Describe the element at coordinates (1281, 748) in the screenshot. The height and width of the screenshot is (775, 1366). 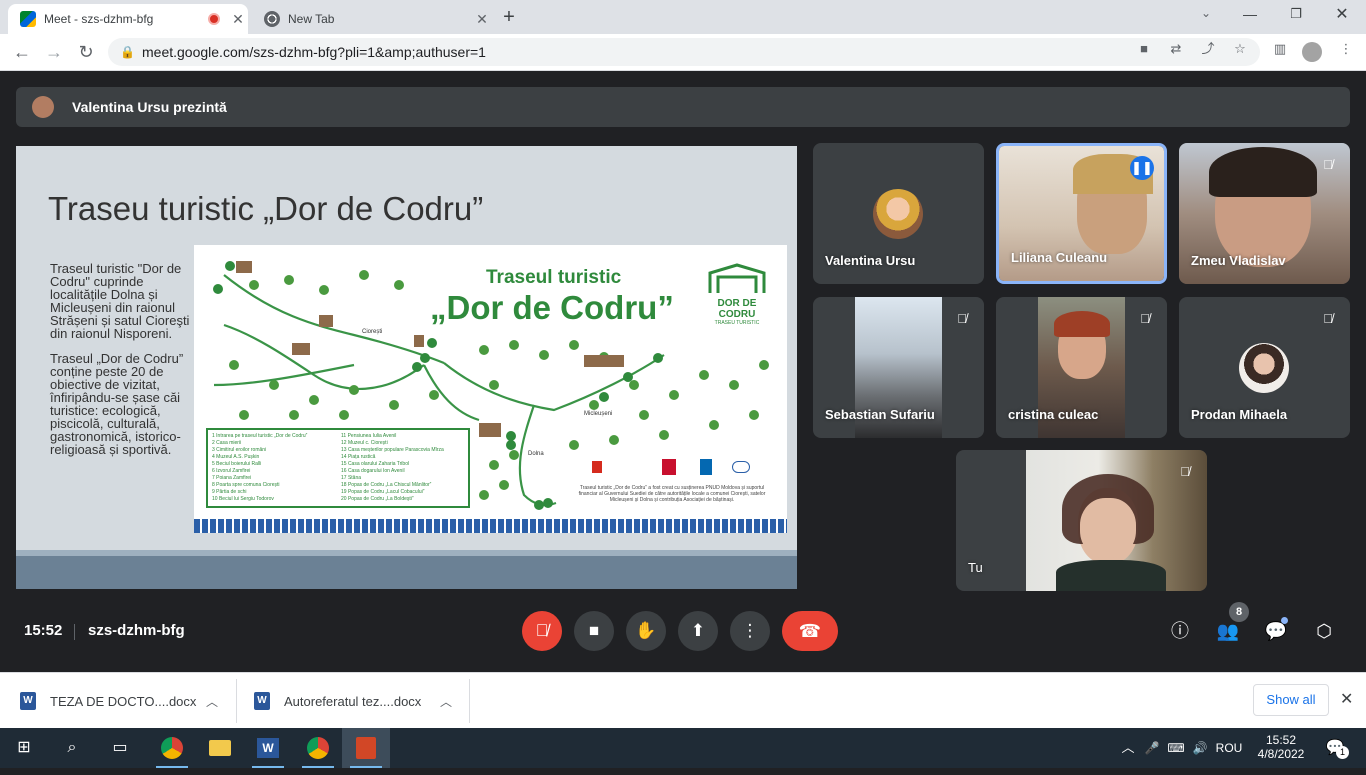
I see `taskbar-clock: 15:52 4/8/2022` at that location.